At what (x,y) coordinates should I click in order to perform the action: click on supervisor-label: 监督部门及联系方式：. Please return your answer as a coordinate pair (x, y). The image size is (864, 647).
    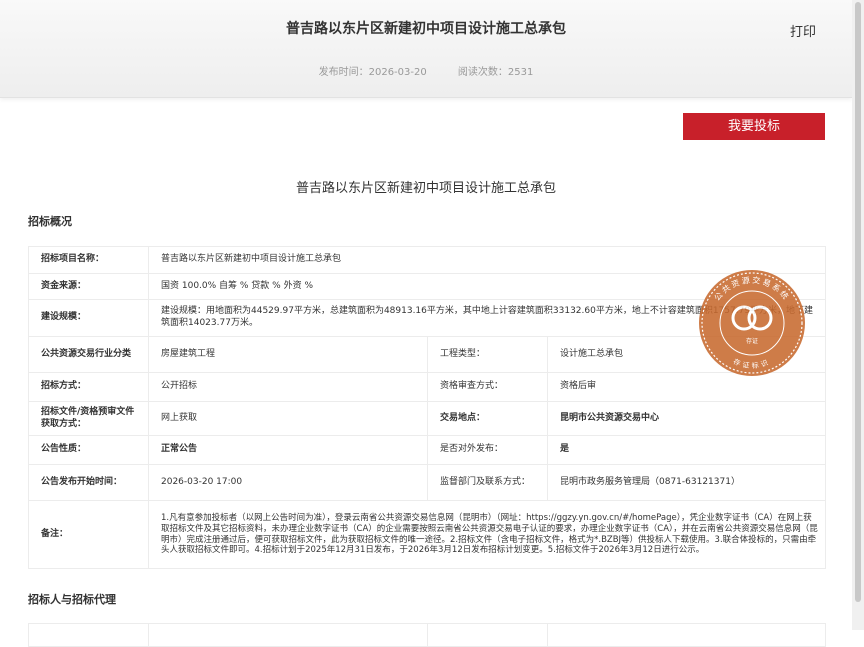
    Looking at the image, I should click on (487, 482).